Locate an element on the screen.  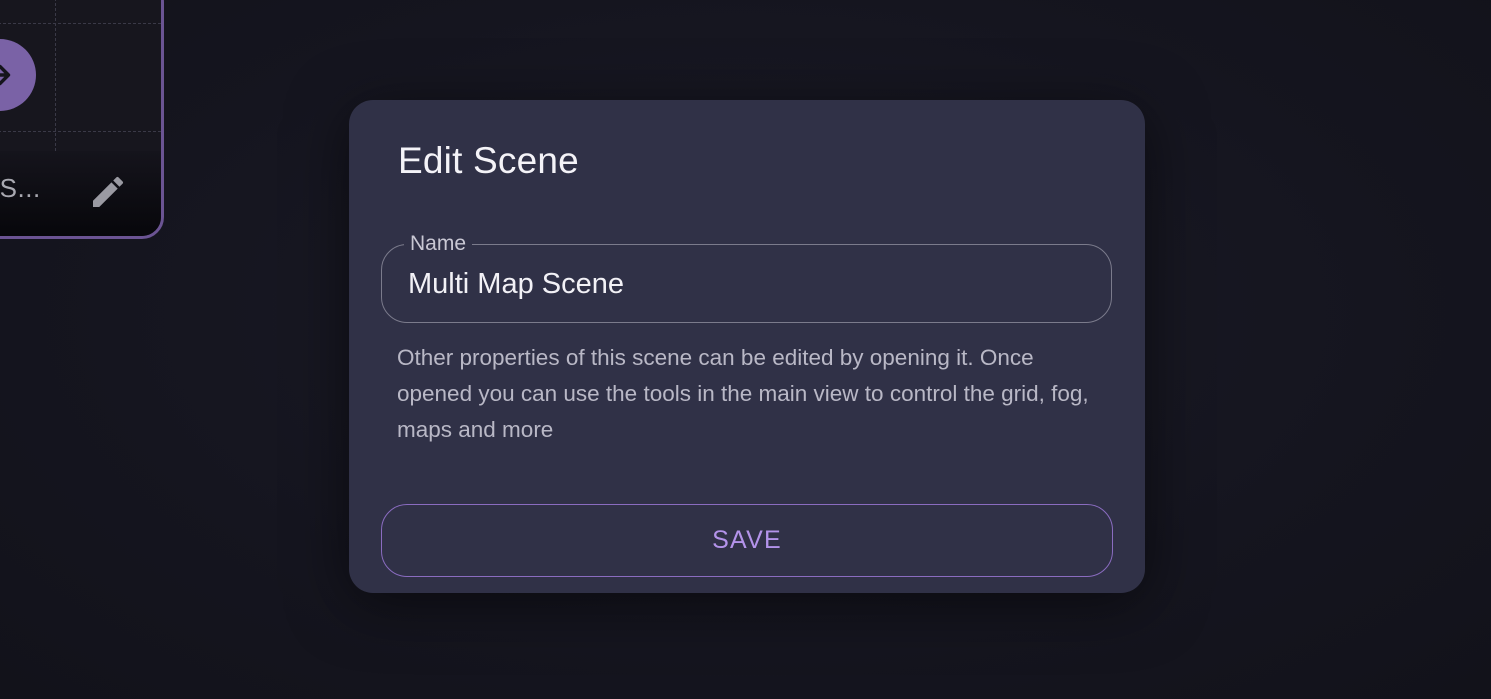
arrow-right-icon is located at coordinates (5, 75).